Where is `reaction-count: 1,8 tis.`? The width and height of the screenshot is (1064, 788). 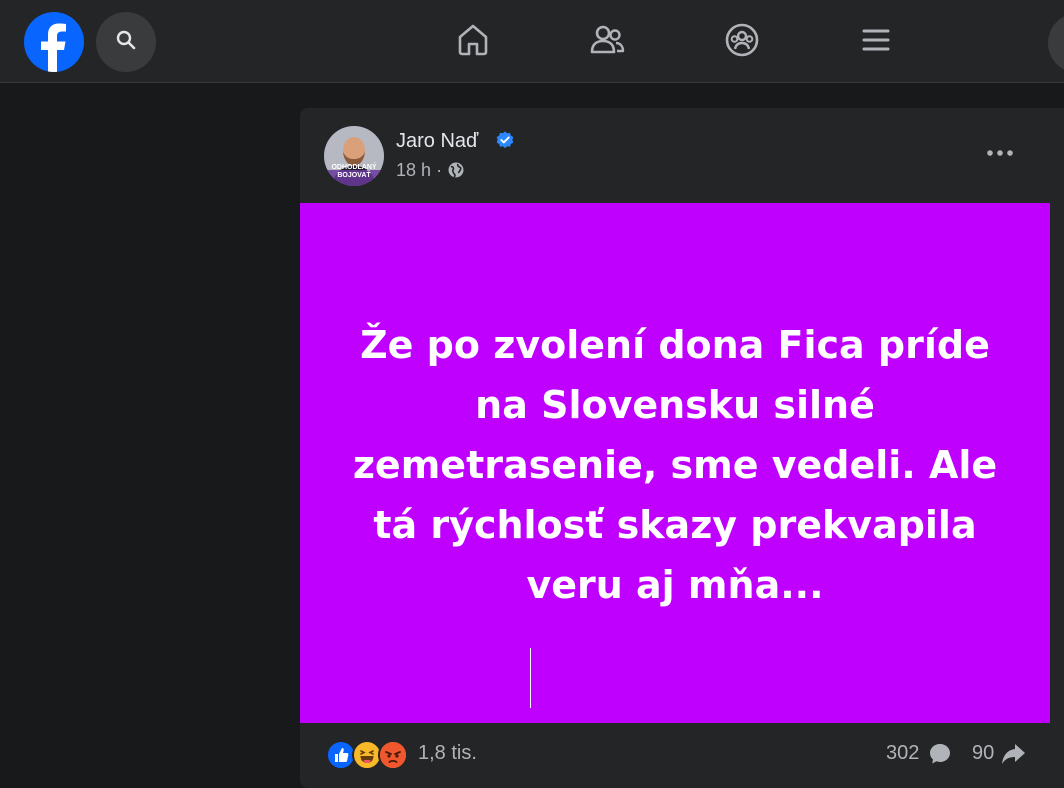
reaction-count: 1,8 tis. is located at coordinates (447, 753).